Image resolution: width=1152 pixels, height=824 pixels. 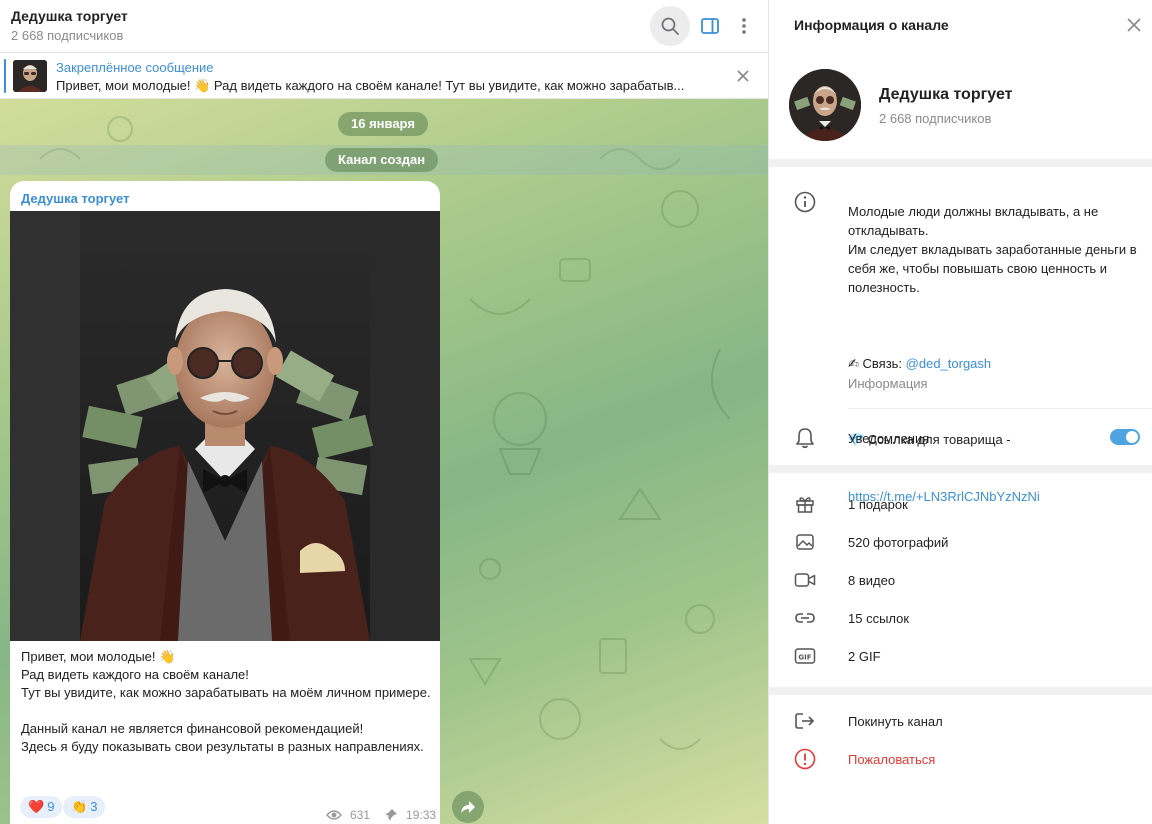 I want to click on clap-emoji-icon: 👏, so click(x=79, y=806).